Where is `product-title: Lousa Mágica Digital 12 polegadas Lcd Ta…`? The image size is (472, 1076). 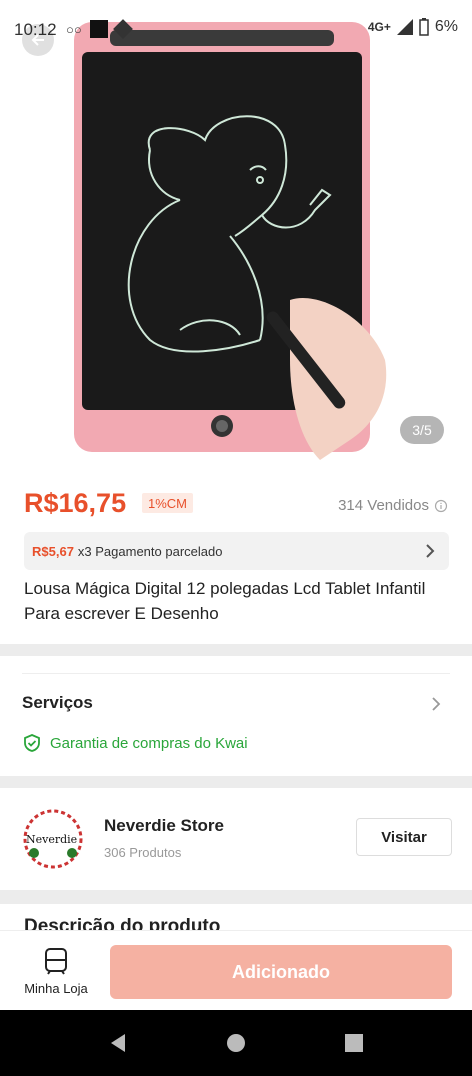 product-title: Lousa Mágica Digital 12 polegadas Lcd Ta… is located at coordinates (225, 601).